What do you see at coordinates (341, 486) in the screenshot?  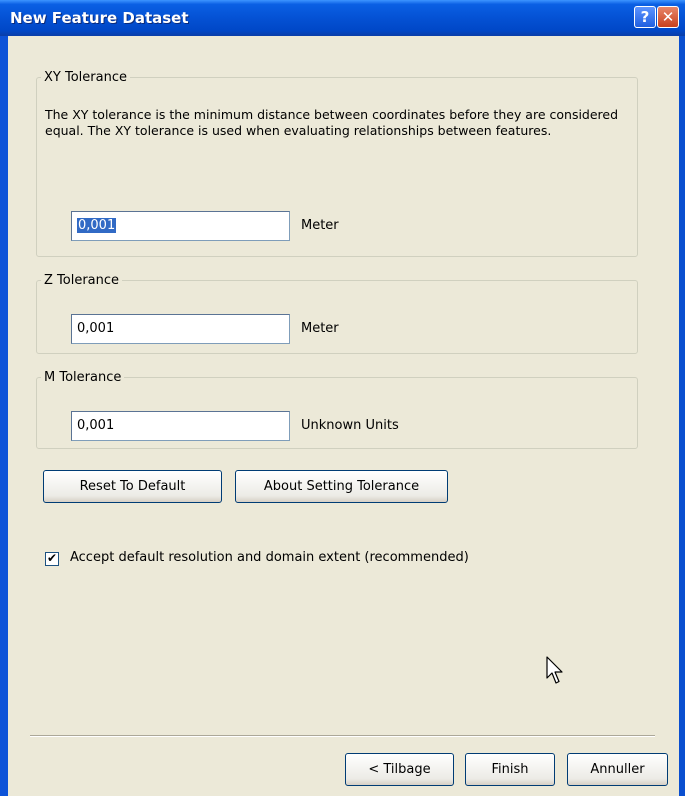 I see `about-setting-tolerance-button: About Setting Tolerance` at bounding box center [341, 486].